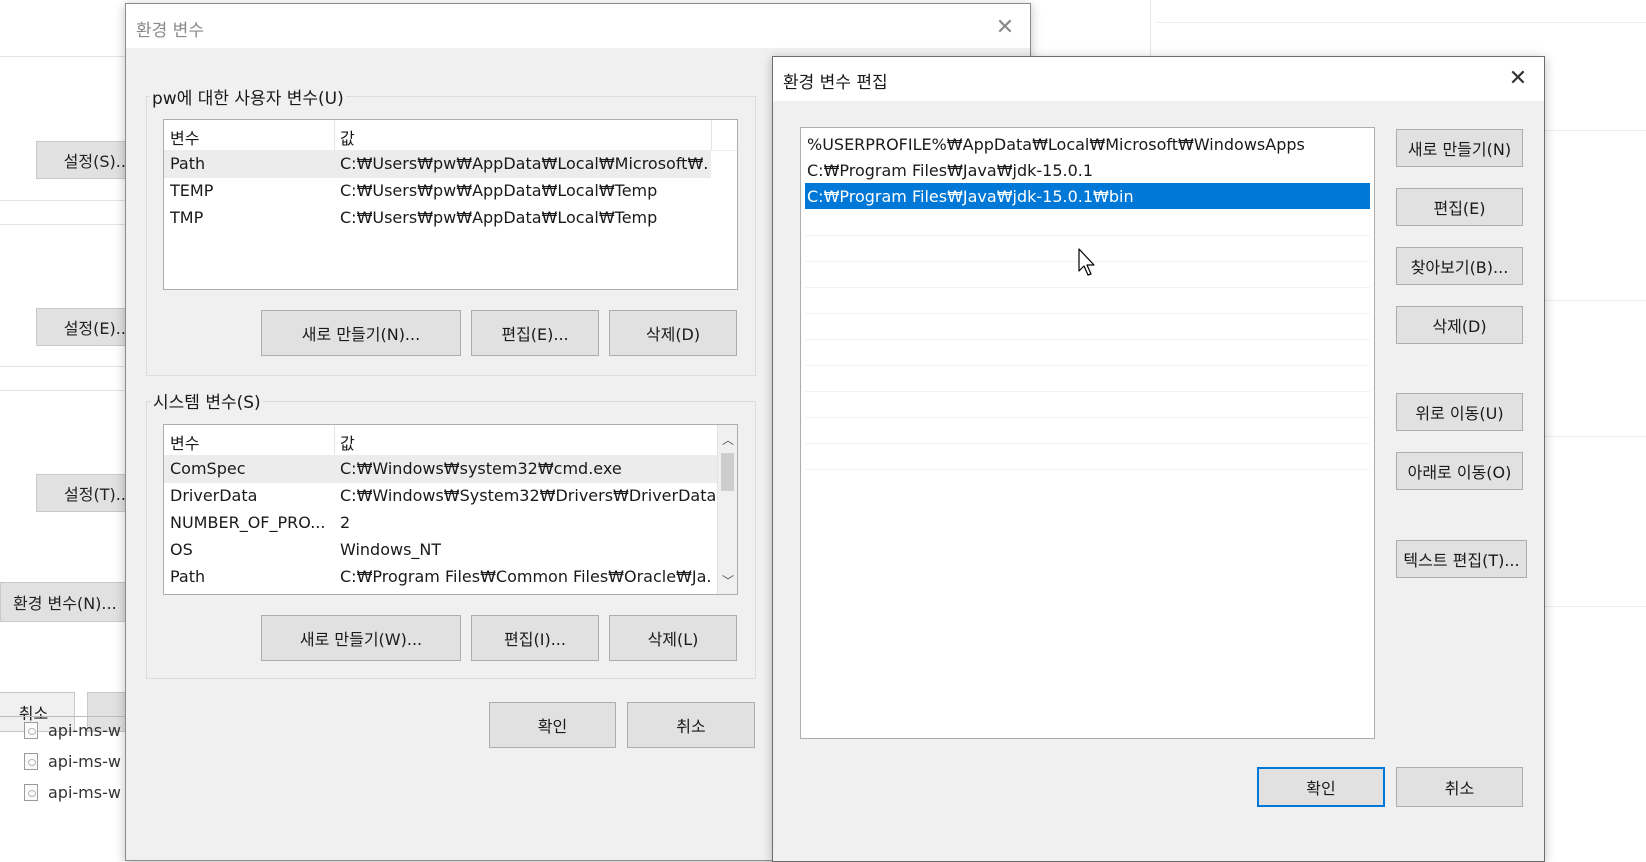  Describe the element at coordinates (481, 468) in the screenshot. I see `var-value: C:₩Windows₩system32₩cmd.exe` at that location.